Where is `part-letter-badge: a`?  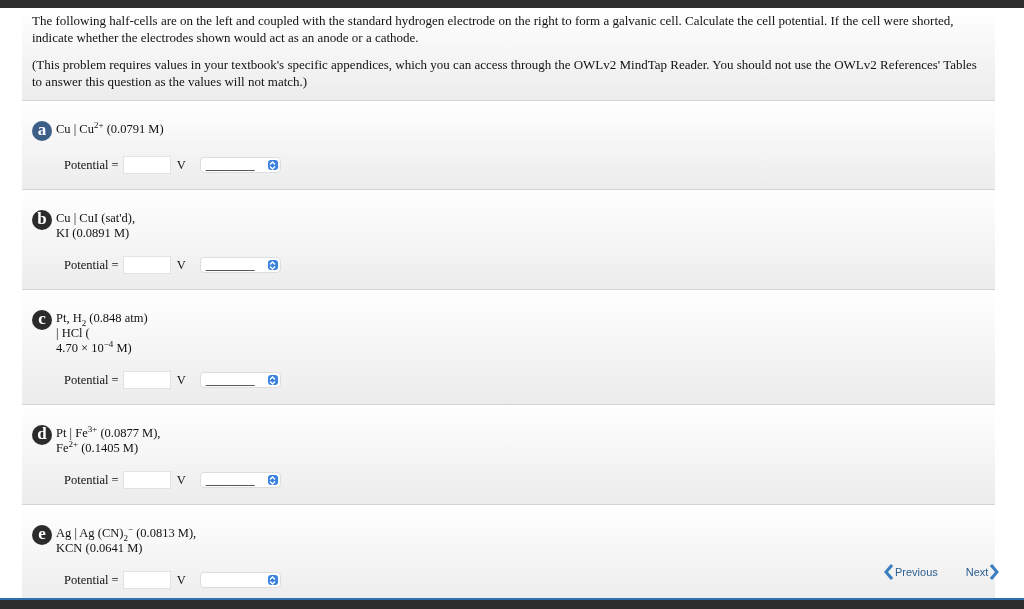 part-letter-badge: a is located at coordinates (42, 131).